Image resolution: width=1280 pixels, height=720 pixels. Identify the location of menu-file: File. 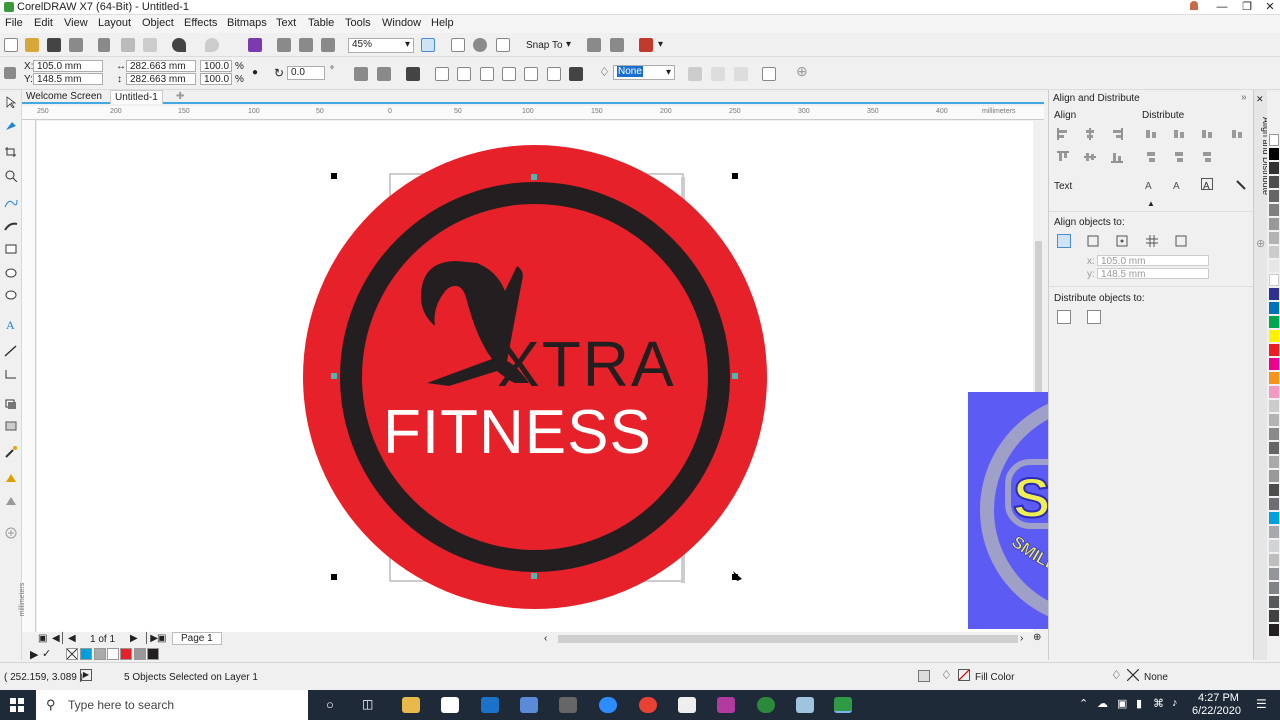
(14, 23).